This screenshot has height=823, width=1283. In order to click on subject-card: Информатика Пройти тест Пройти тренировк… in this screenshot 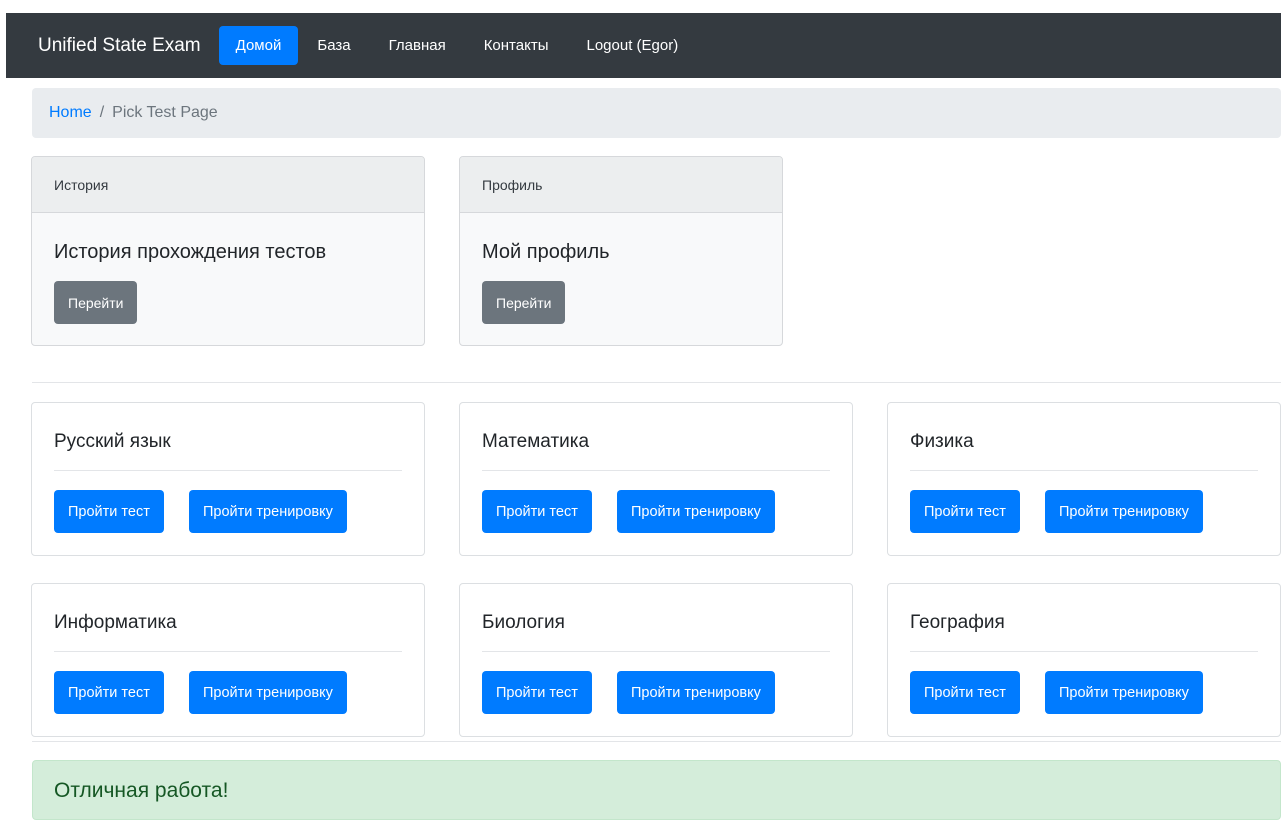, I will do `click(228, 660)`.